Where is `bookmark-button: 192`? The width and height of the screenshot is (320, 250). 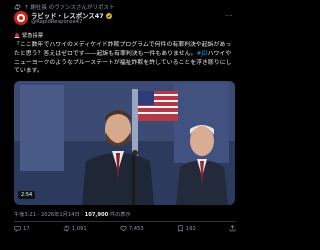
bookmark-button: 192 is located at coordinates (186, 228).